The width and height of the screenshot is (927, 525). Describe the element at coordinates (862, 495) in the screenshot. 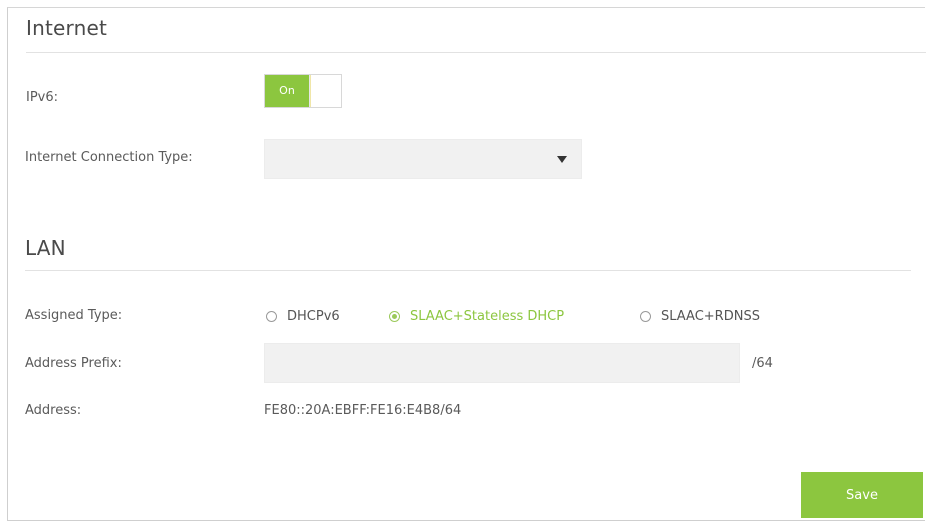

I see `save-button: Save` at that location.